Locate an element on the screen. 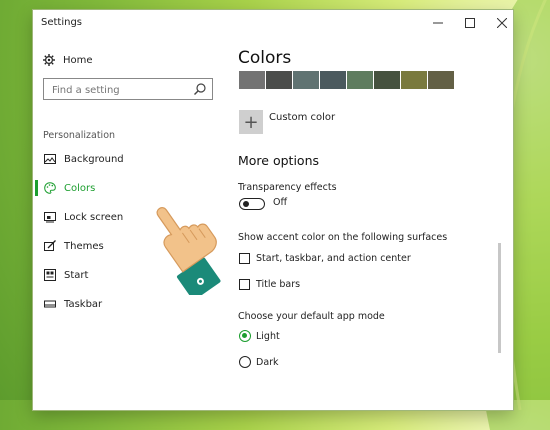 Image resolution: width=550 pixels, height=430 pixels. gear-icon is located at coordinates (49, 60).